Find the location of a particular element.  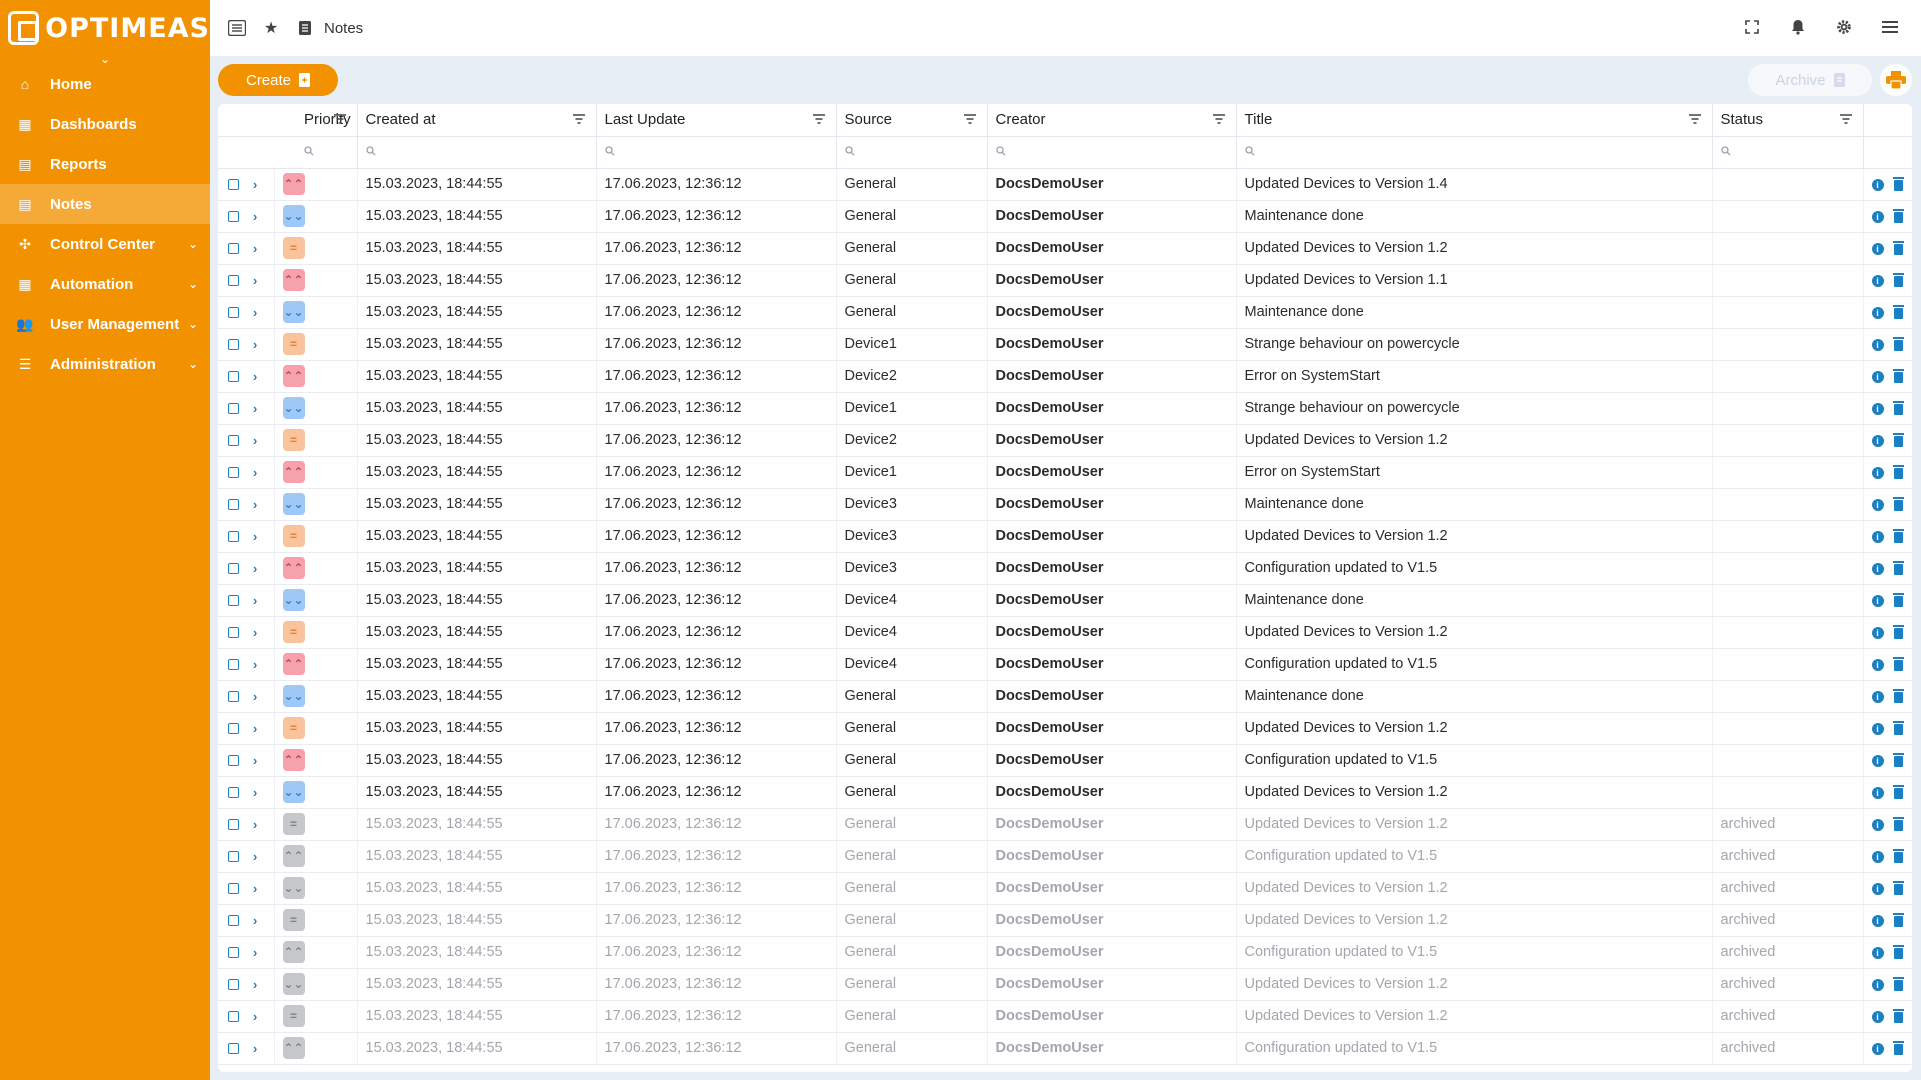

sidebar-item-control-center: ✣ Control Center ⌄ is located at coordinates (105, 244).